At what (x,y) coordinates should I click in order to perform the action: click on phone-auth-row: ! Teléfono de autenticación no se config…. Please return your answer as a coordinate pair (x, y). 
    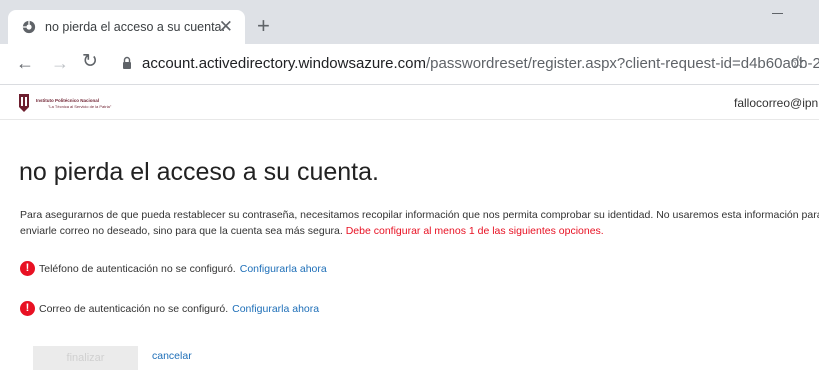
    Looking at the image, I should click on (173, 268).